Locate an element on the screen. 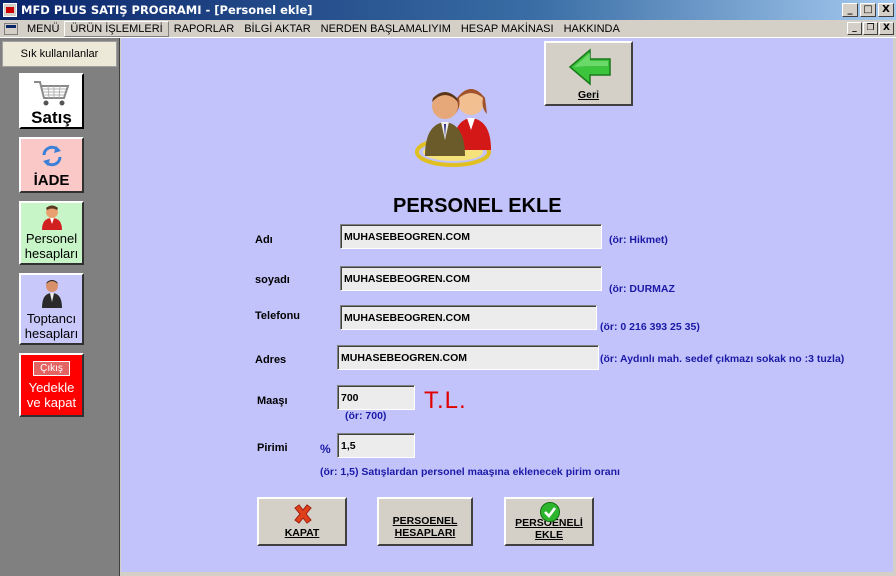 Image resolution: width=896 pixels, height=576 pixels. exit-badge-label: Çıkış is located at coordinates (51, 368).